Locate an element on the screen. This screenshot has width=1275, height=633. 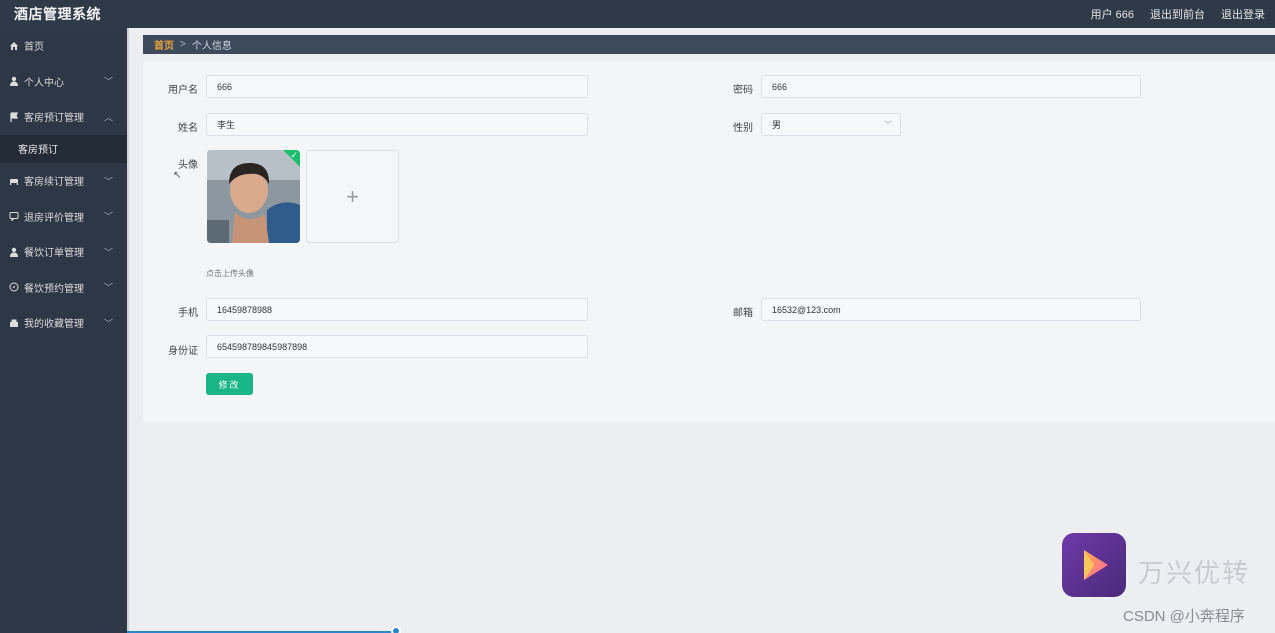
phone-field: 16459878988 is located at coordinates (397, 309).